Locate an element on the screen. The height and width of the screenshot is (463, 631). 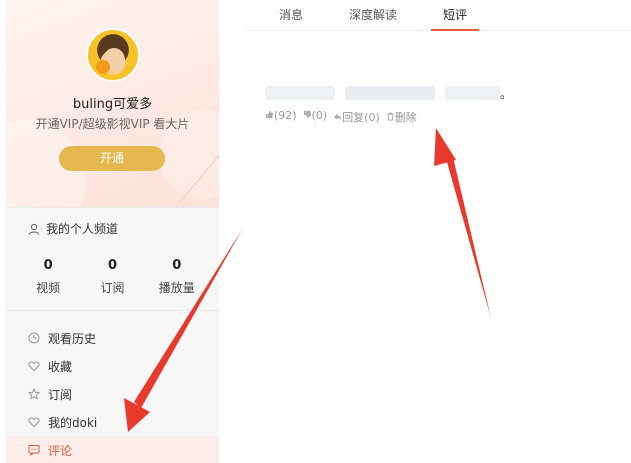
sidebar-menu: 观看历史 收藏 订阅 我的doki 评论 is located at coordinates (112, 393).